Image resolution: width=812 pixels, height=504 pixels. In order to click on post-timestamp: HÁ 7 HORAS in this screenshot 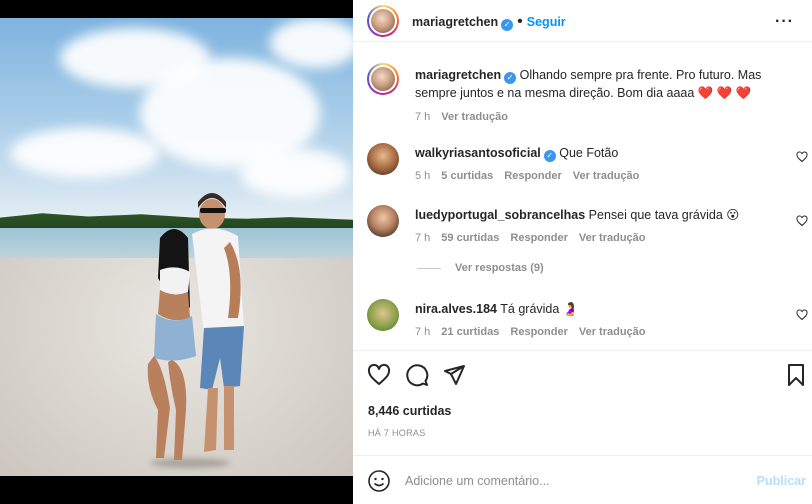, I will do `click(397, 433)`.